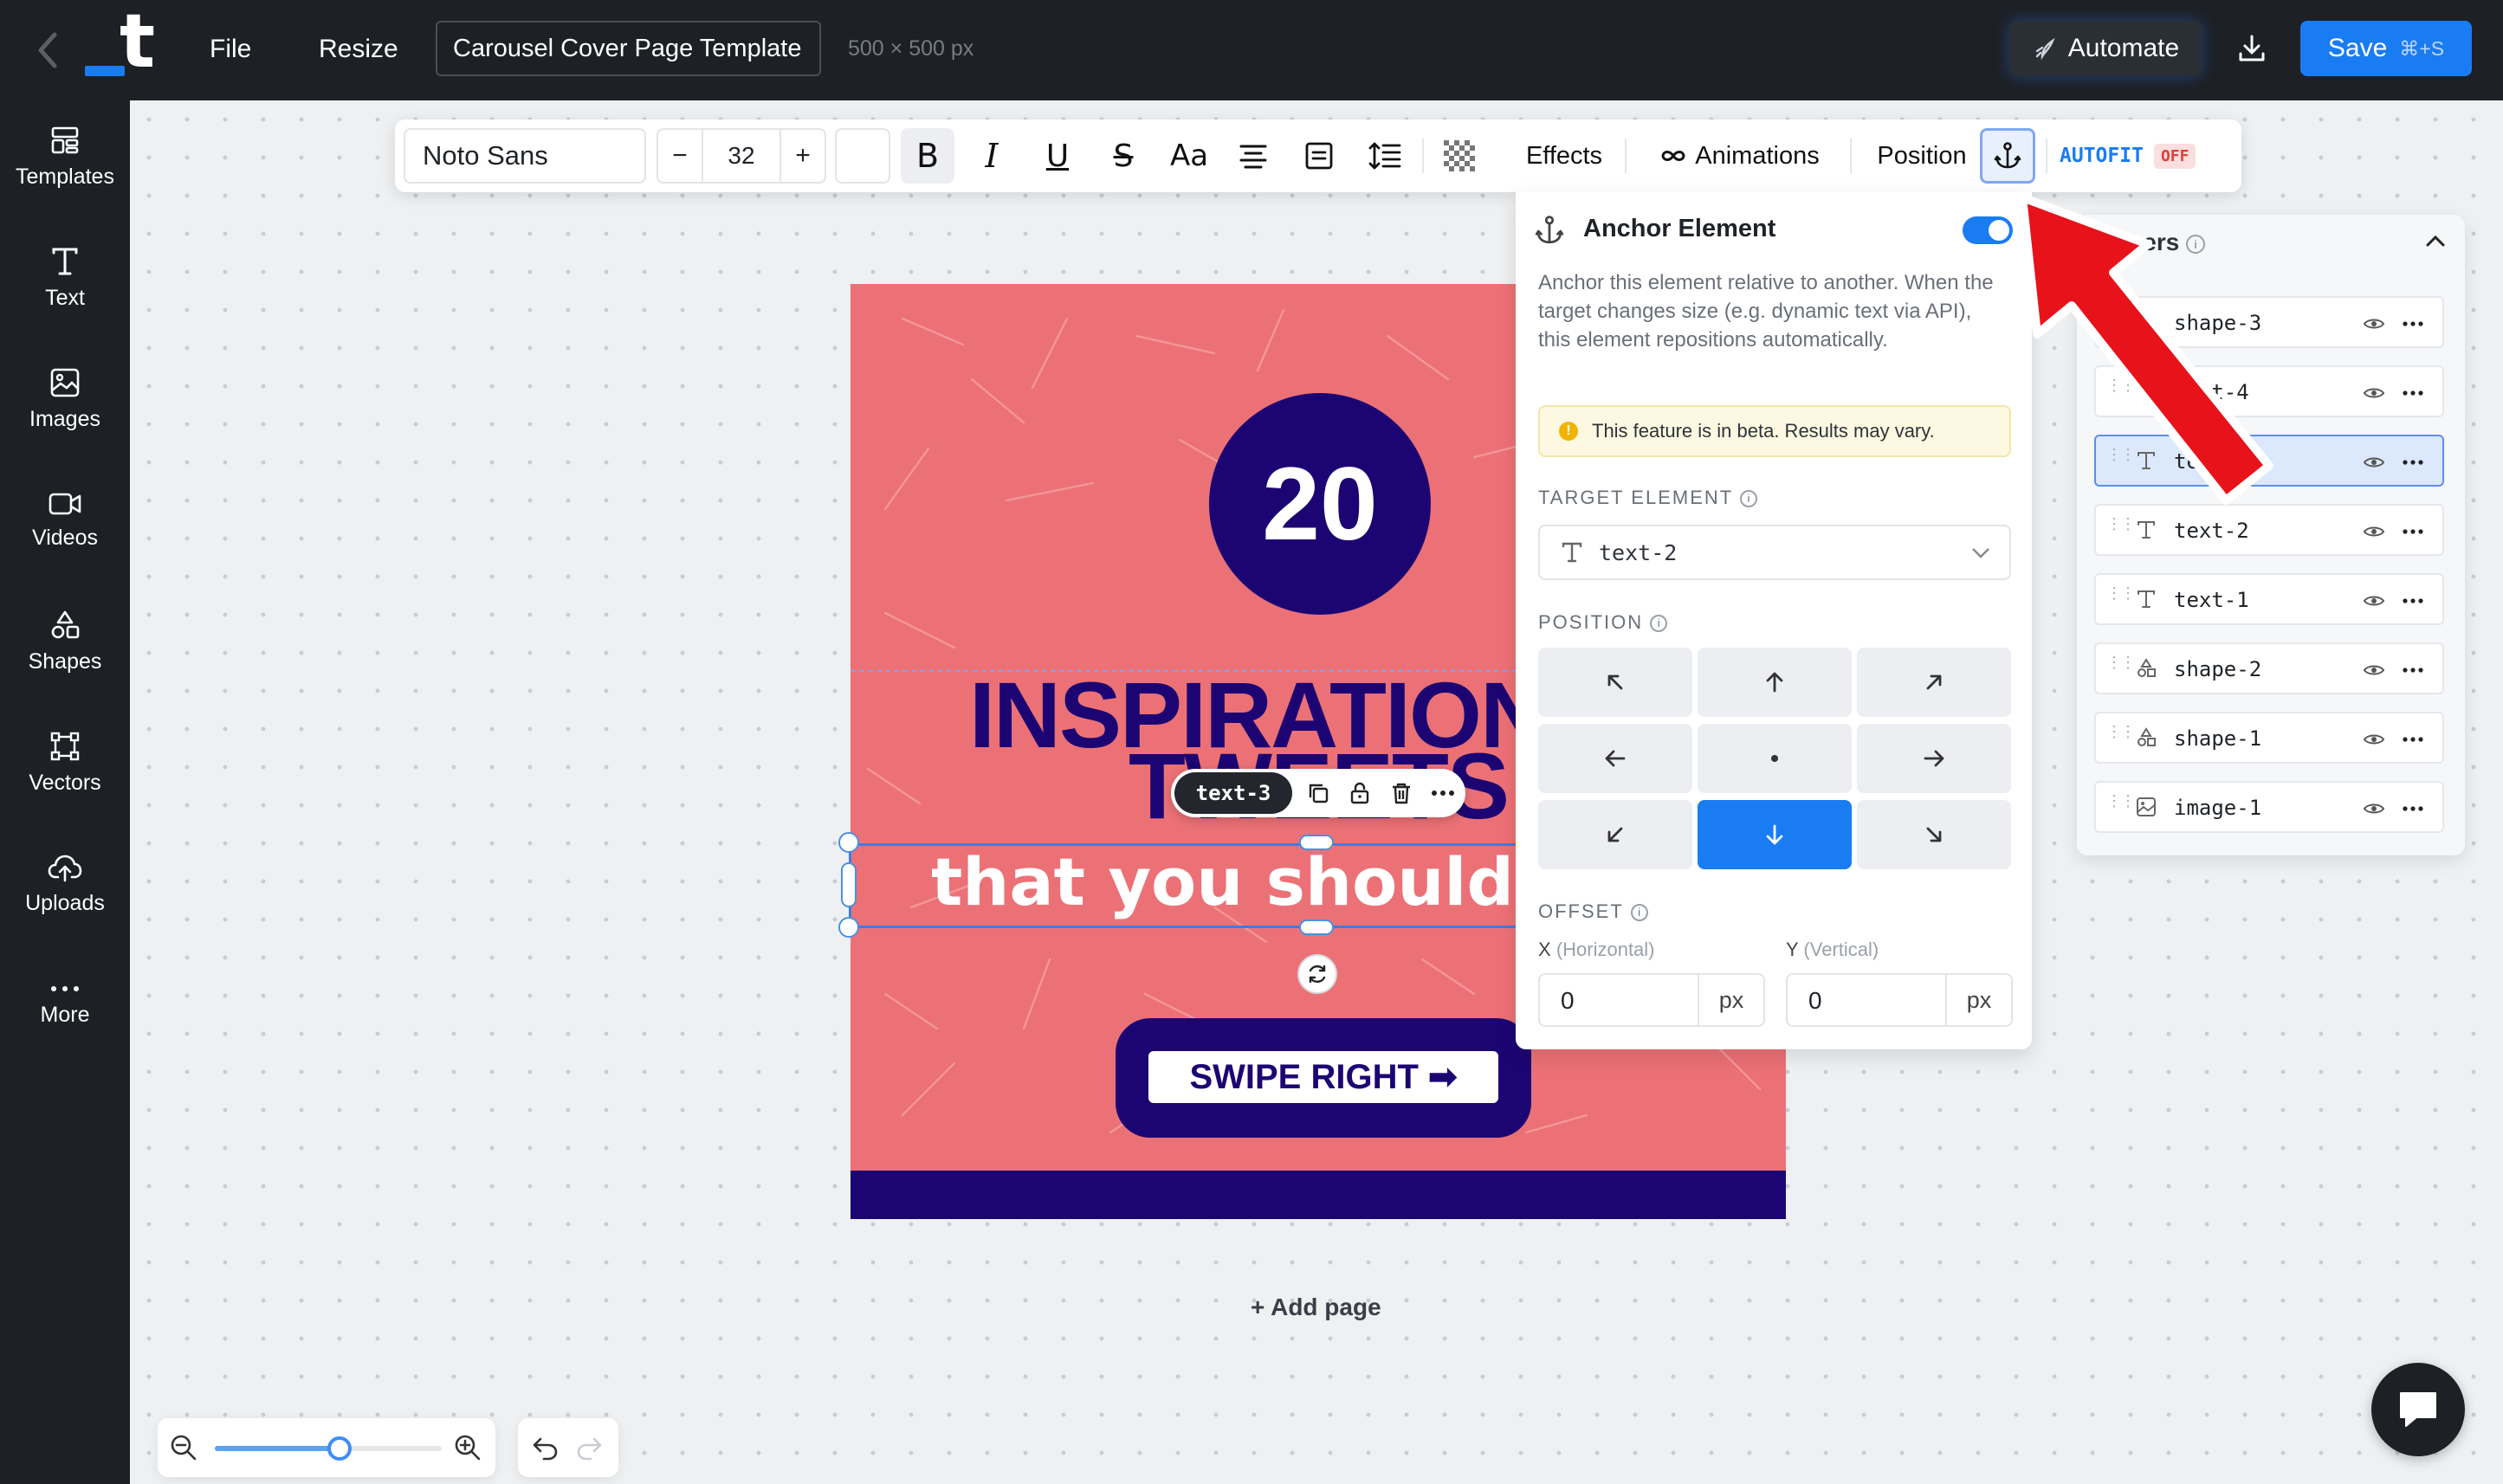 This screenshot has width=2503, height=1484. I want to click on position-middle-left, so click(1615, 758).